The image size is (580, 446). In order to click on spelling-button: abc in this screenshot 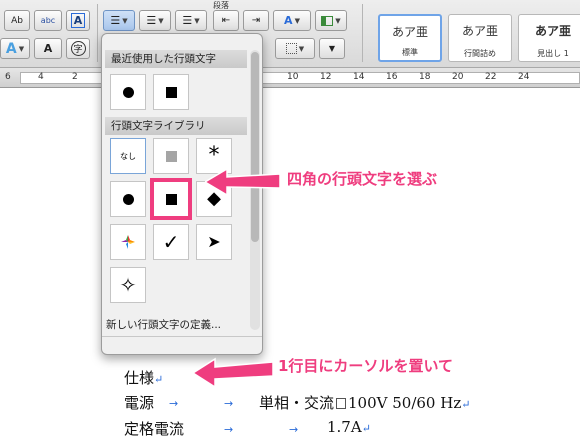, I will do `click(48, 20)`.